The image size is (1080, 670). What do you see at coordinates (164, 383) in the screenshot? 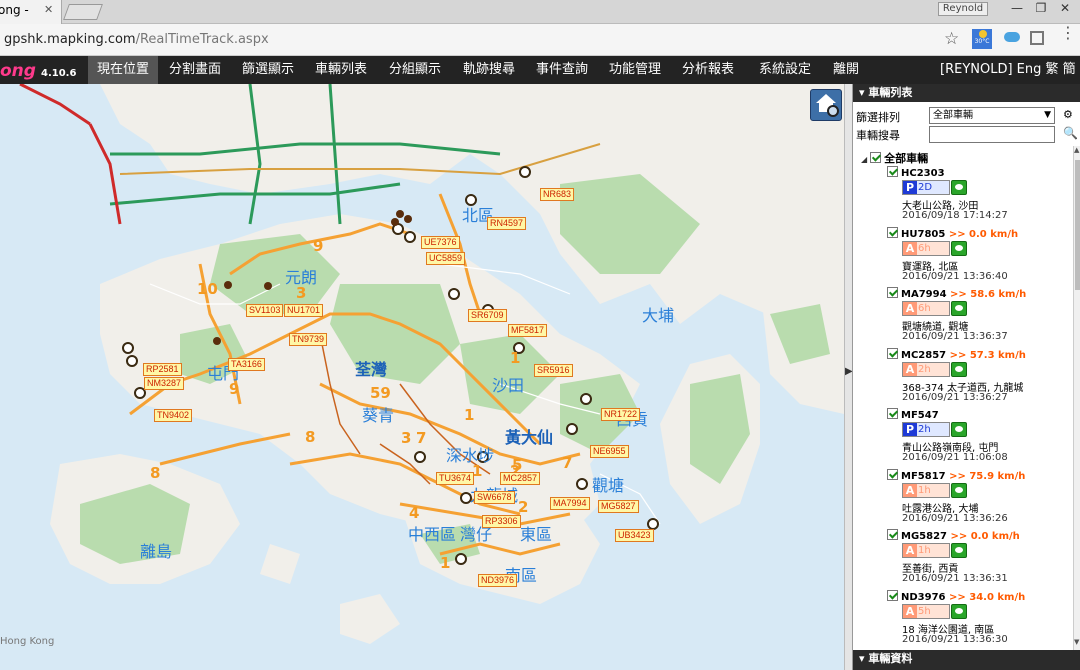
I see `vehicle-map-label: NM3287` at bounding box center [164, 383].